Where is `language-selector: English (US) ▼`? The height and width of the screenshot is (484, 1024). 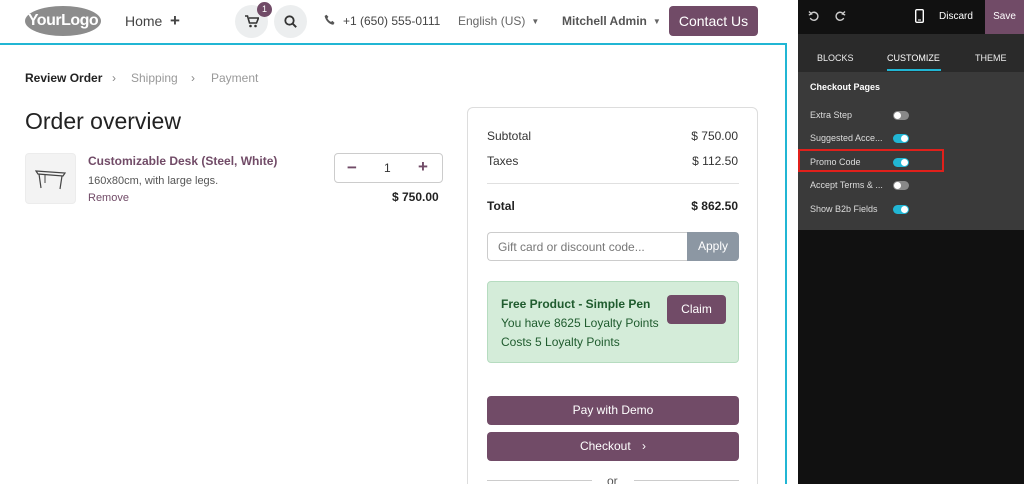
language-selector: English (US) ▼ is located at coordinates (498, 21).